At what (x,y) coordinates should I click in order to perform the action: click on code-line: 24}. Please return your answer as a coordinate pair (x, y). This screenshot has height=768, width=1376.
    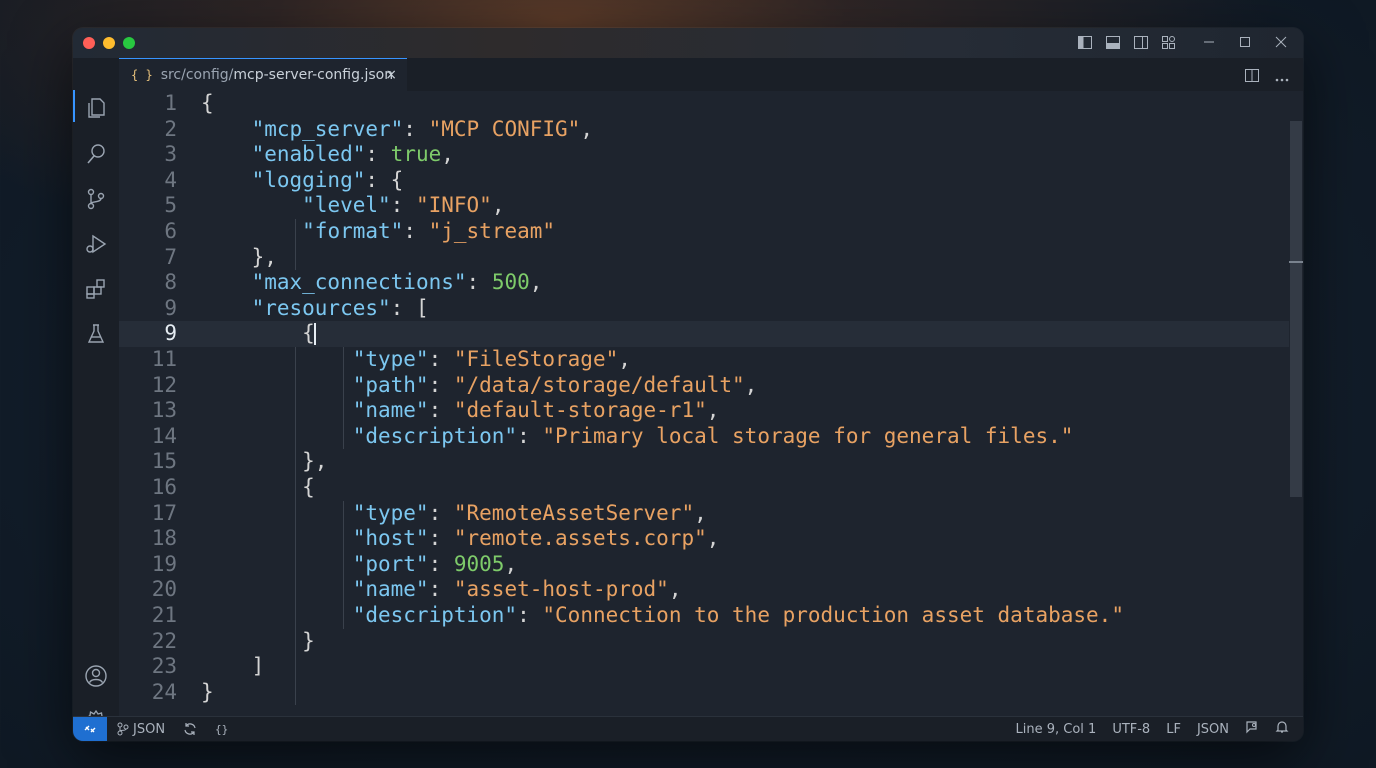
    Looking at the image, I should click on (182, 691).